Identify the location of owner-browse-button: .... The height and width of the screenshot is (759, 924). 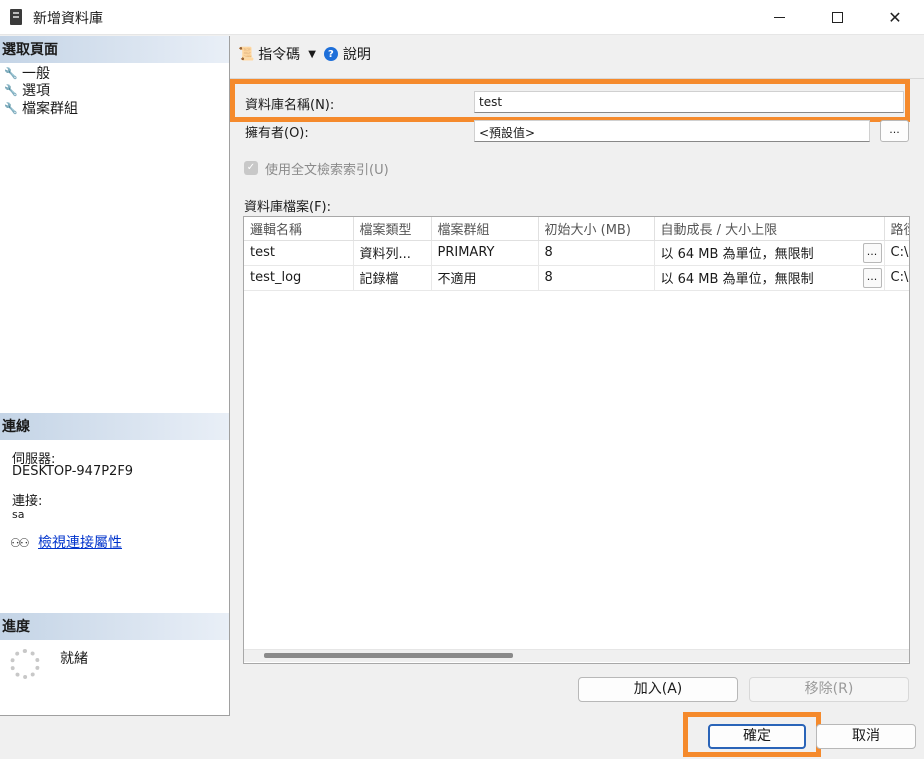
(894, 131).